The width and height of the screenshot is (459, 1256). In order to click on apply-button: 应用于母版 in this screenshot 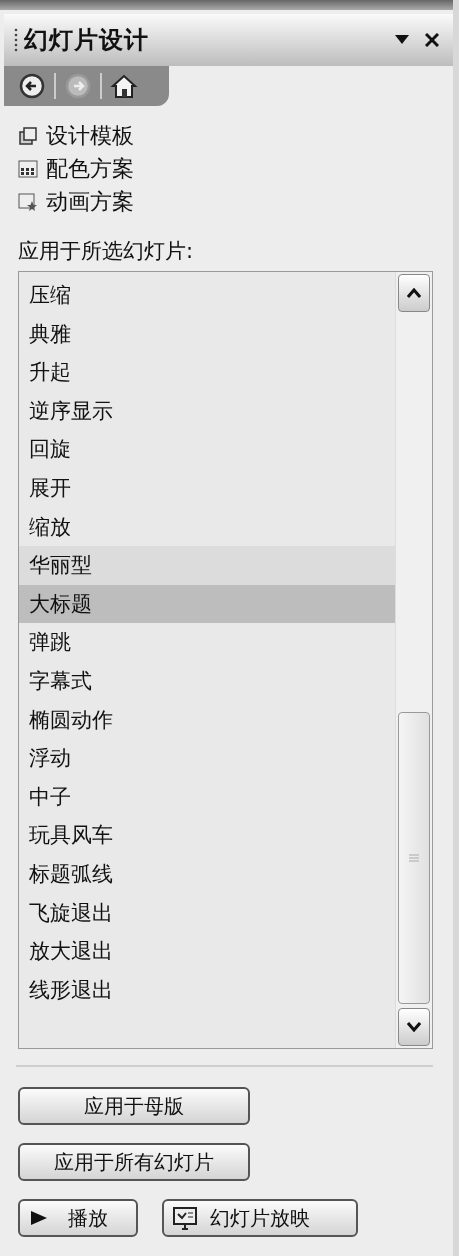, I will do `click(134, 1106)`.